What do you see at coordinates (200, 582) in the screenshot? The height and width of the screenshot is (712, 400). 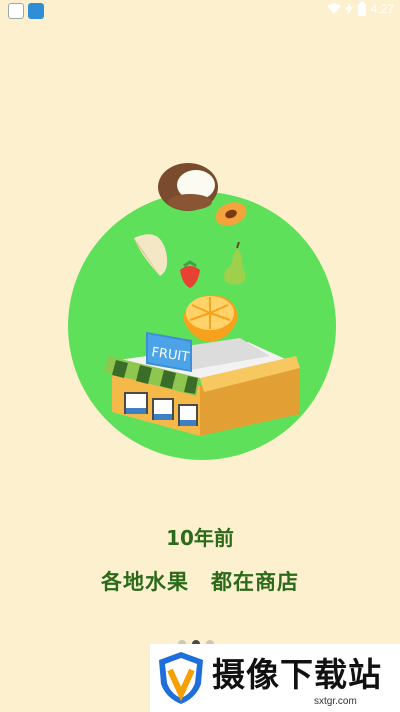 I see `onboarding-subtitle: 各地水果 都在商店` at bounding box center [200, 582].